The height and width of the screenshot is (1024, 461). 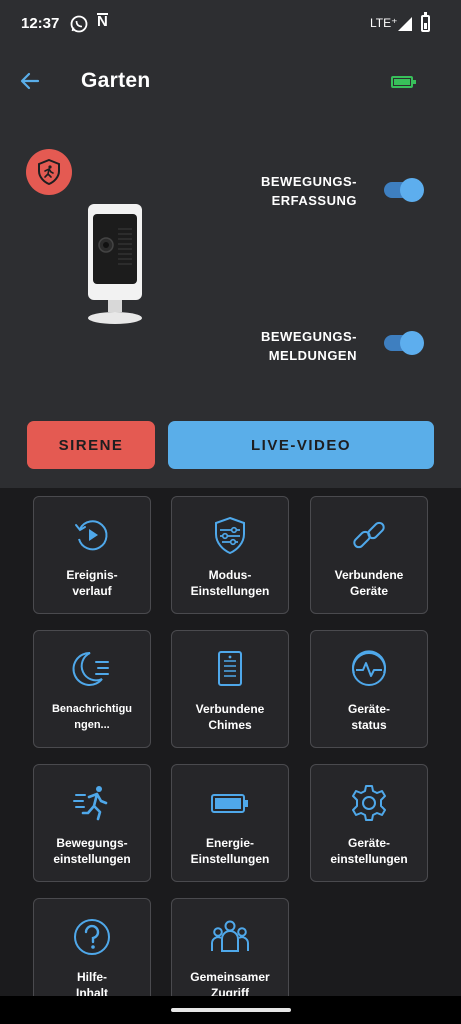 I want to click on tile-linked-chimes: Verbundene Chimes, so click(x=230, y=689).